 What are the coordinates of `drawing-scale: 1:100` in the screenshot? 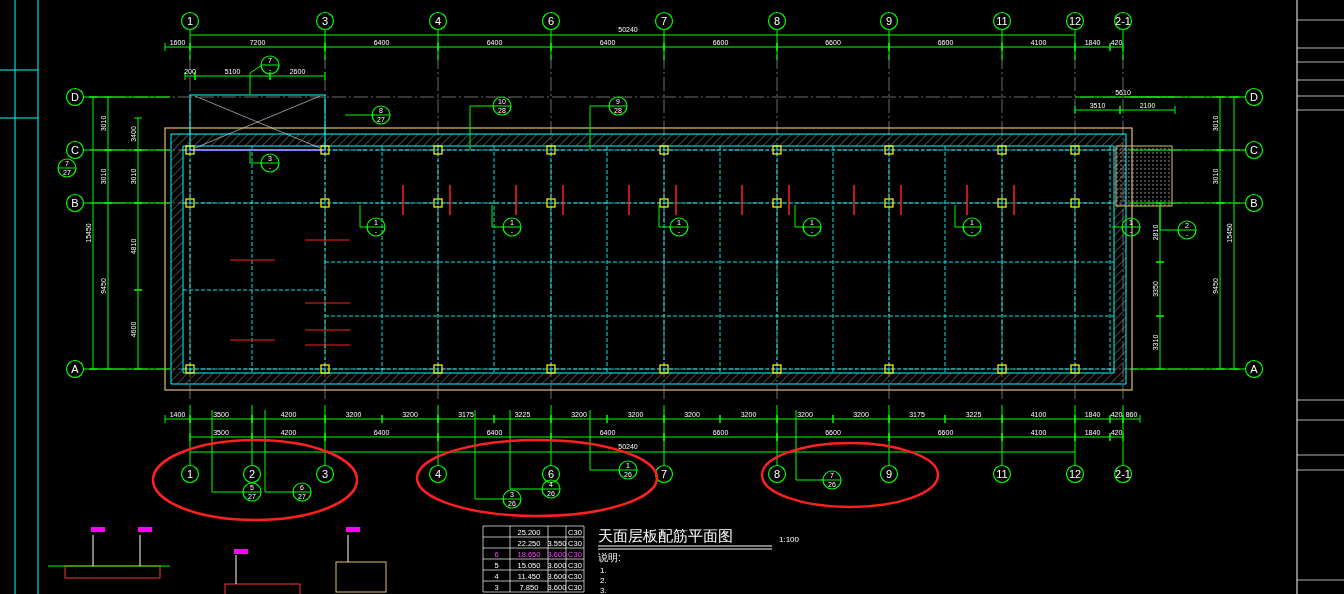 It's located at (789, 539).